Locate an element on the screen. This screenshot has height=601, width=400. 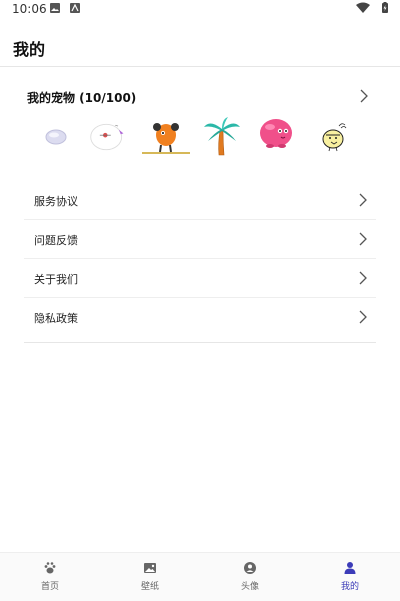
nav-label: 头像 is located at coordinates (249, 587).